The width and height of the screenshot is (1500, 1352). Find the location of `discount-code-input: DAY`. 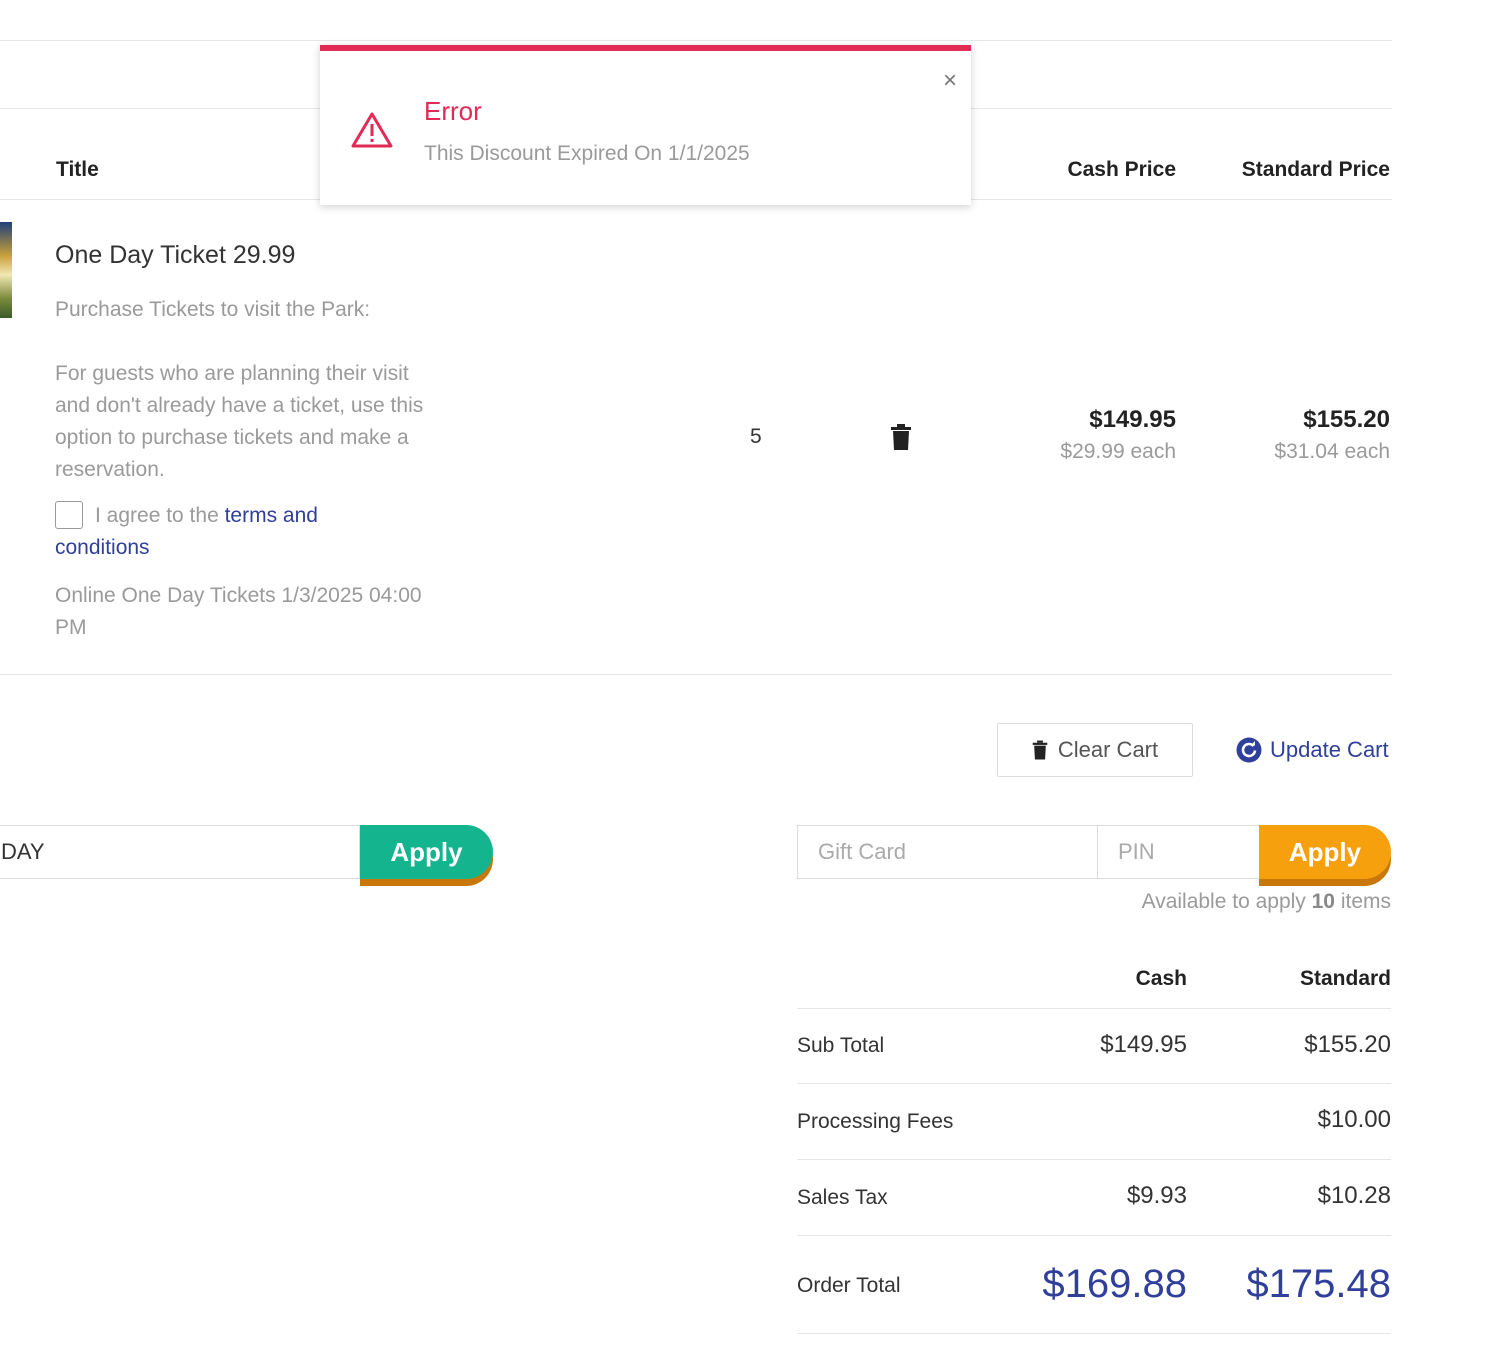

discount-code-input: DAY is located at coordinates (180, 852).